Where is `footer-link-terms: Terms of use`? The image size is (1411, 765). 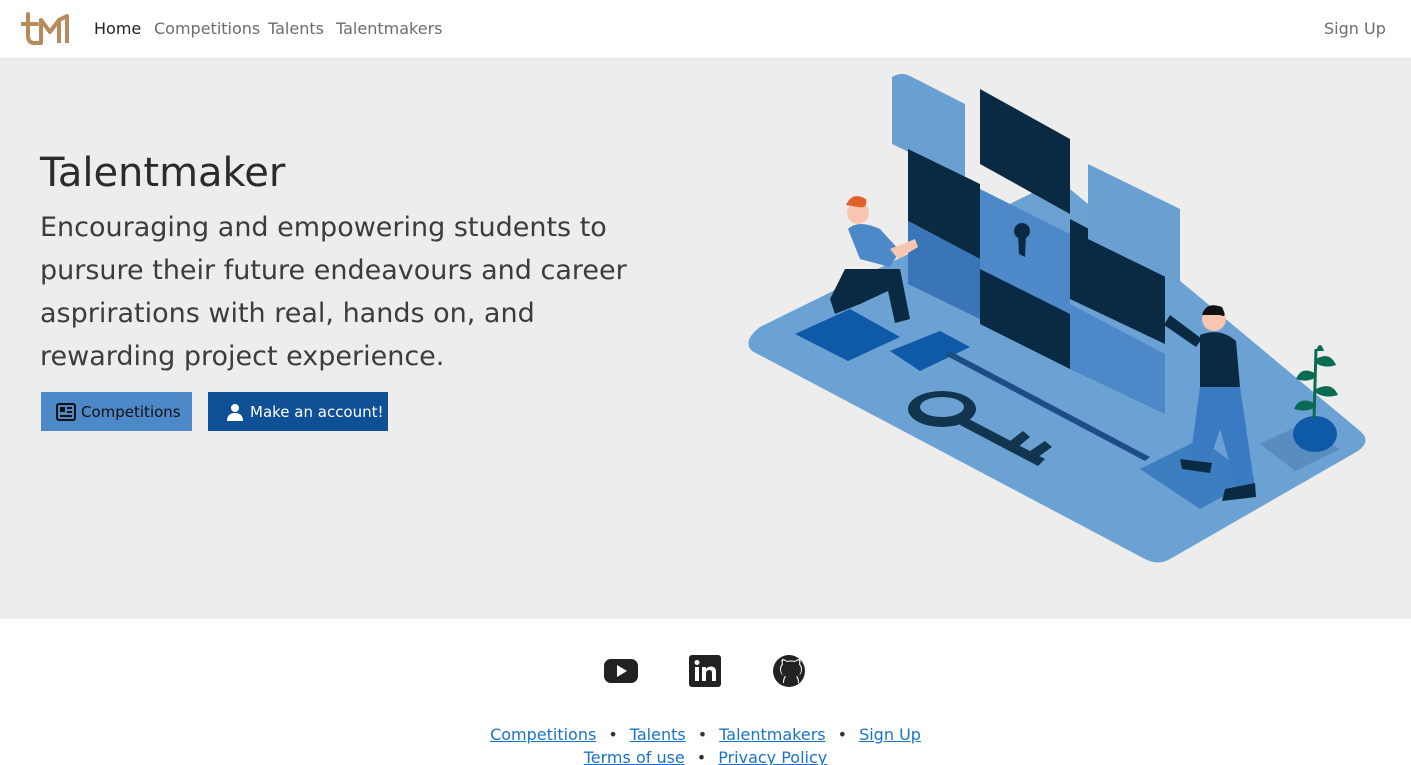
footer-link-terms: Terms of use is located at coordinates (634, 756).